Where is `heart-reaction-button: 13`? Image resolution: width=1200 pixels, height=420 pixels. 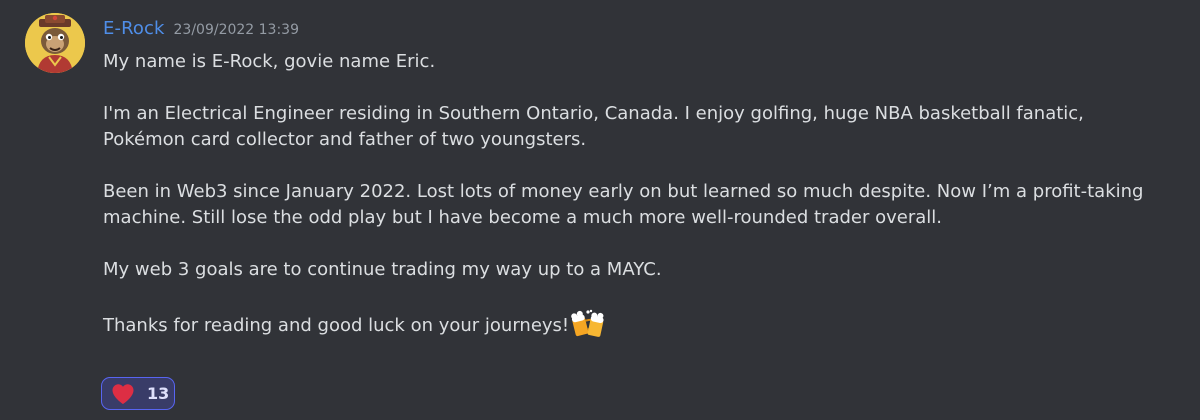
heart-reaction-button: 13 is located at coordinates (138, 393).